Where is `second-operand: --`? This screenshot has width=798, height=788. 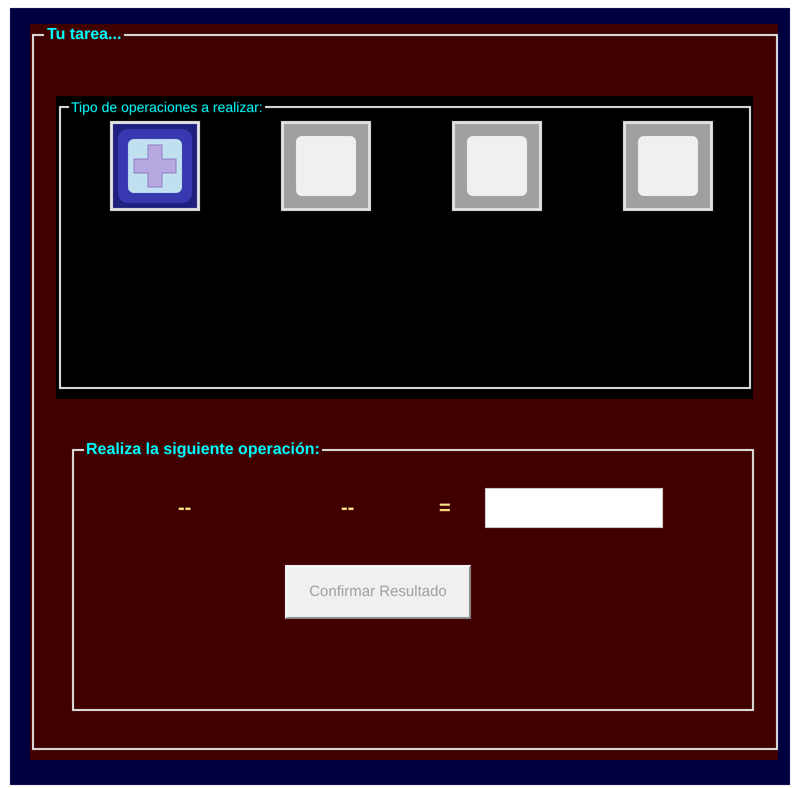 second-operand: -- is located at coordinates (348, 508).